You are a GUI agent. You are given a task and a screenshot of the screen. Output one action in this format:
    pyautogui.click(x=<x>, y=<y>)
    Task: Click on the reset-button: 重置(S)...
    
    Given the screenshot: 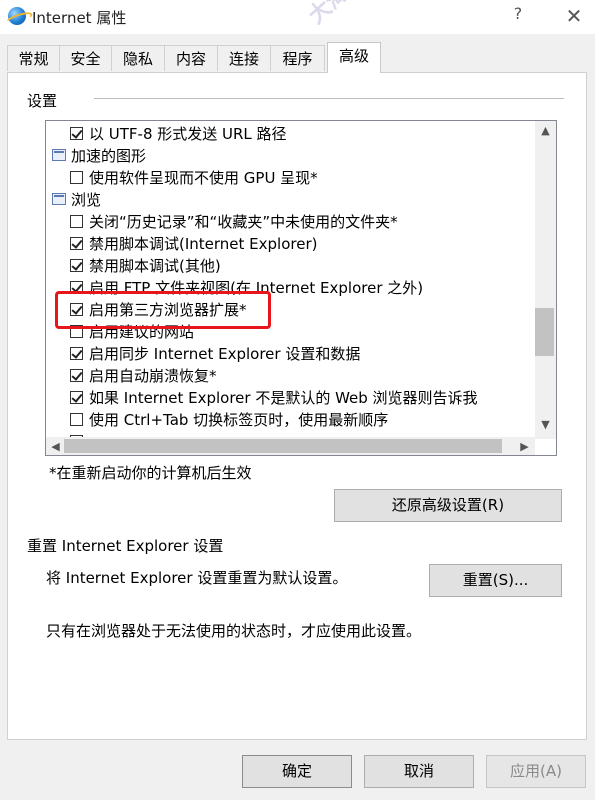 What is the action you would take?
    pyautogui.click(x=495, y=580)
    